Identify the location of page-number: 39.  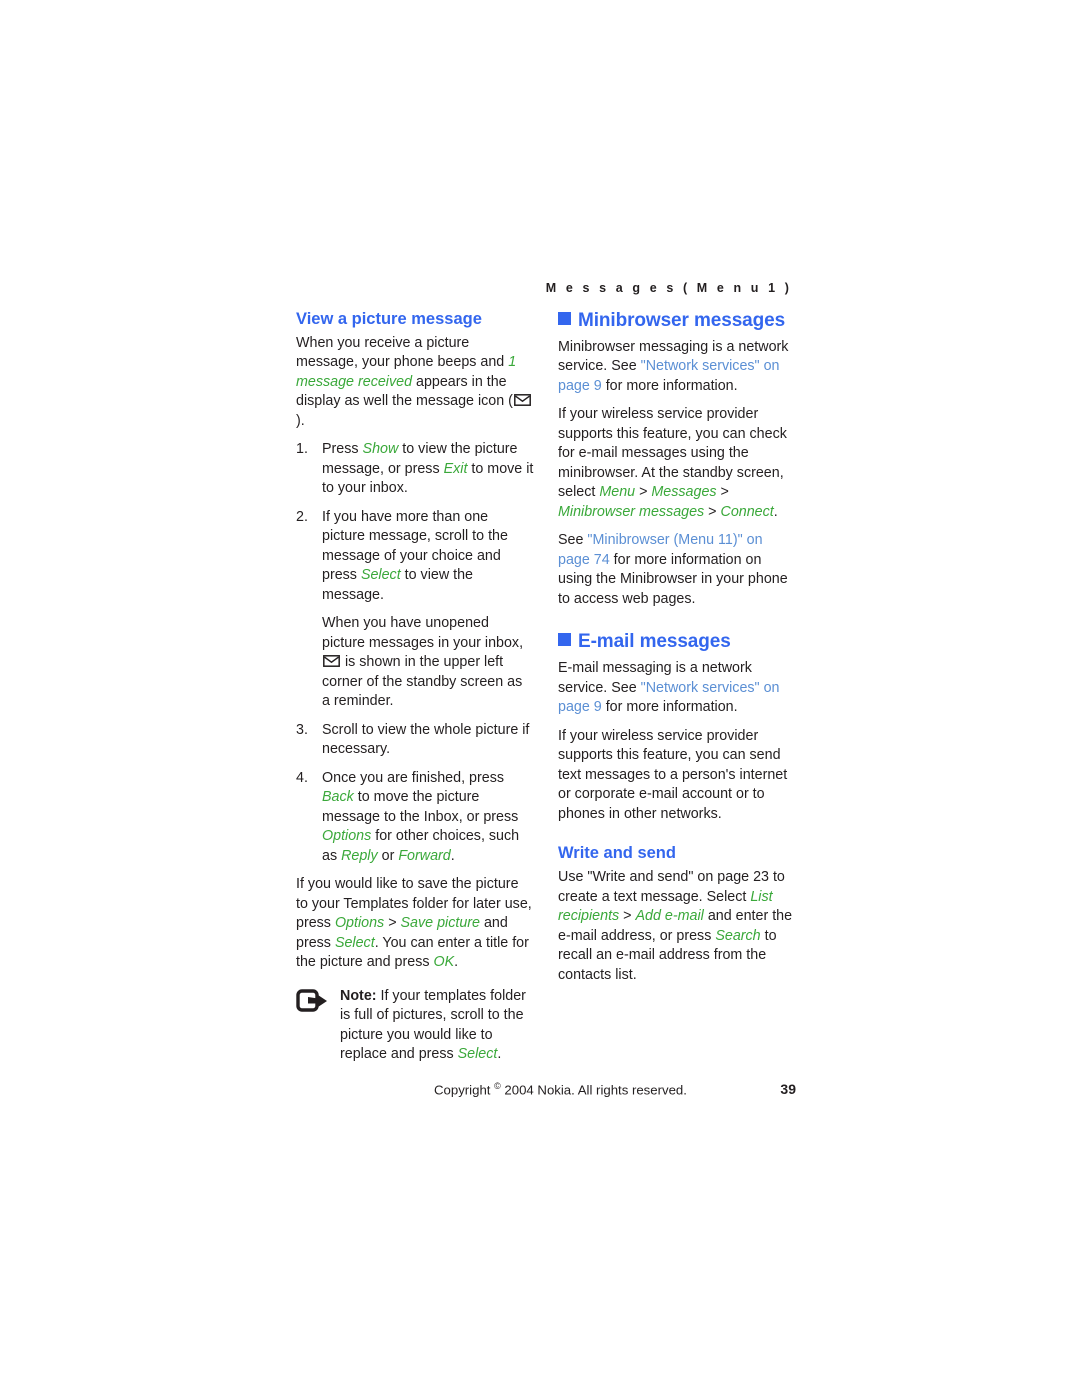
(788, 1089).